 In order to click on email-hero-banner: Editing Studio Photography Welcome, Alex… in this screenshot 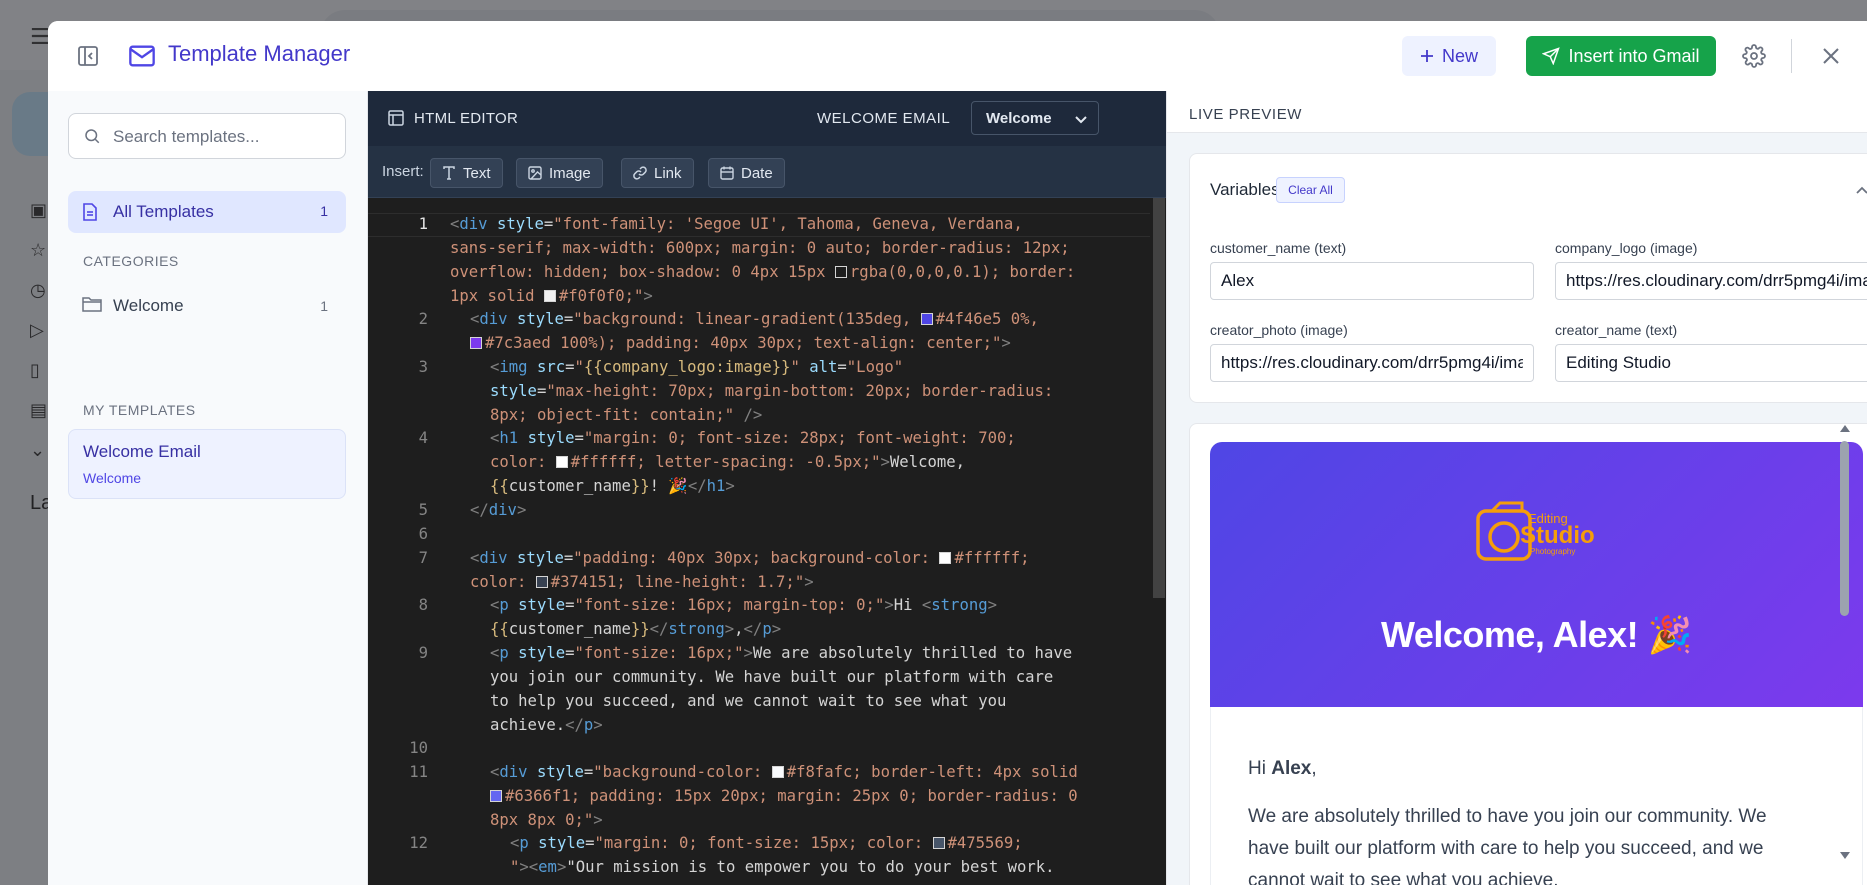, I will do `click(1536, 574)`.